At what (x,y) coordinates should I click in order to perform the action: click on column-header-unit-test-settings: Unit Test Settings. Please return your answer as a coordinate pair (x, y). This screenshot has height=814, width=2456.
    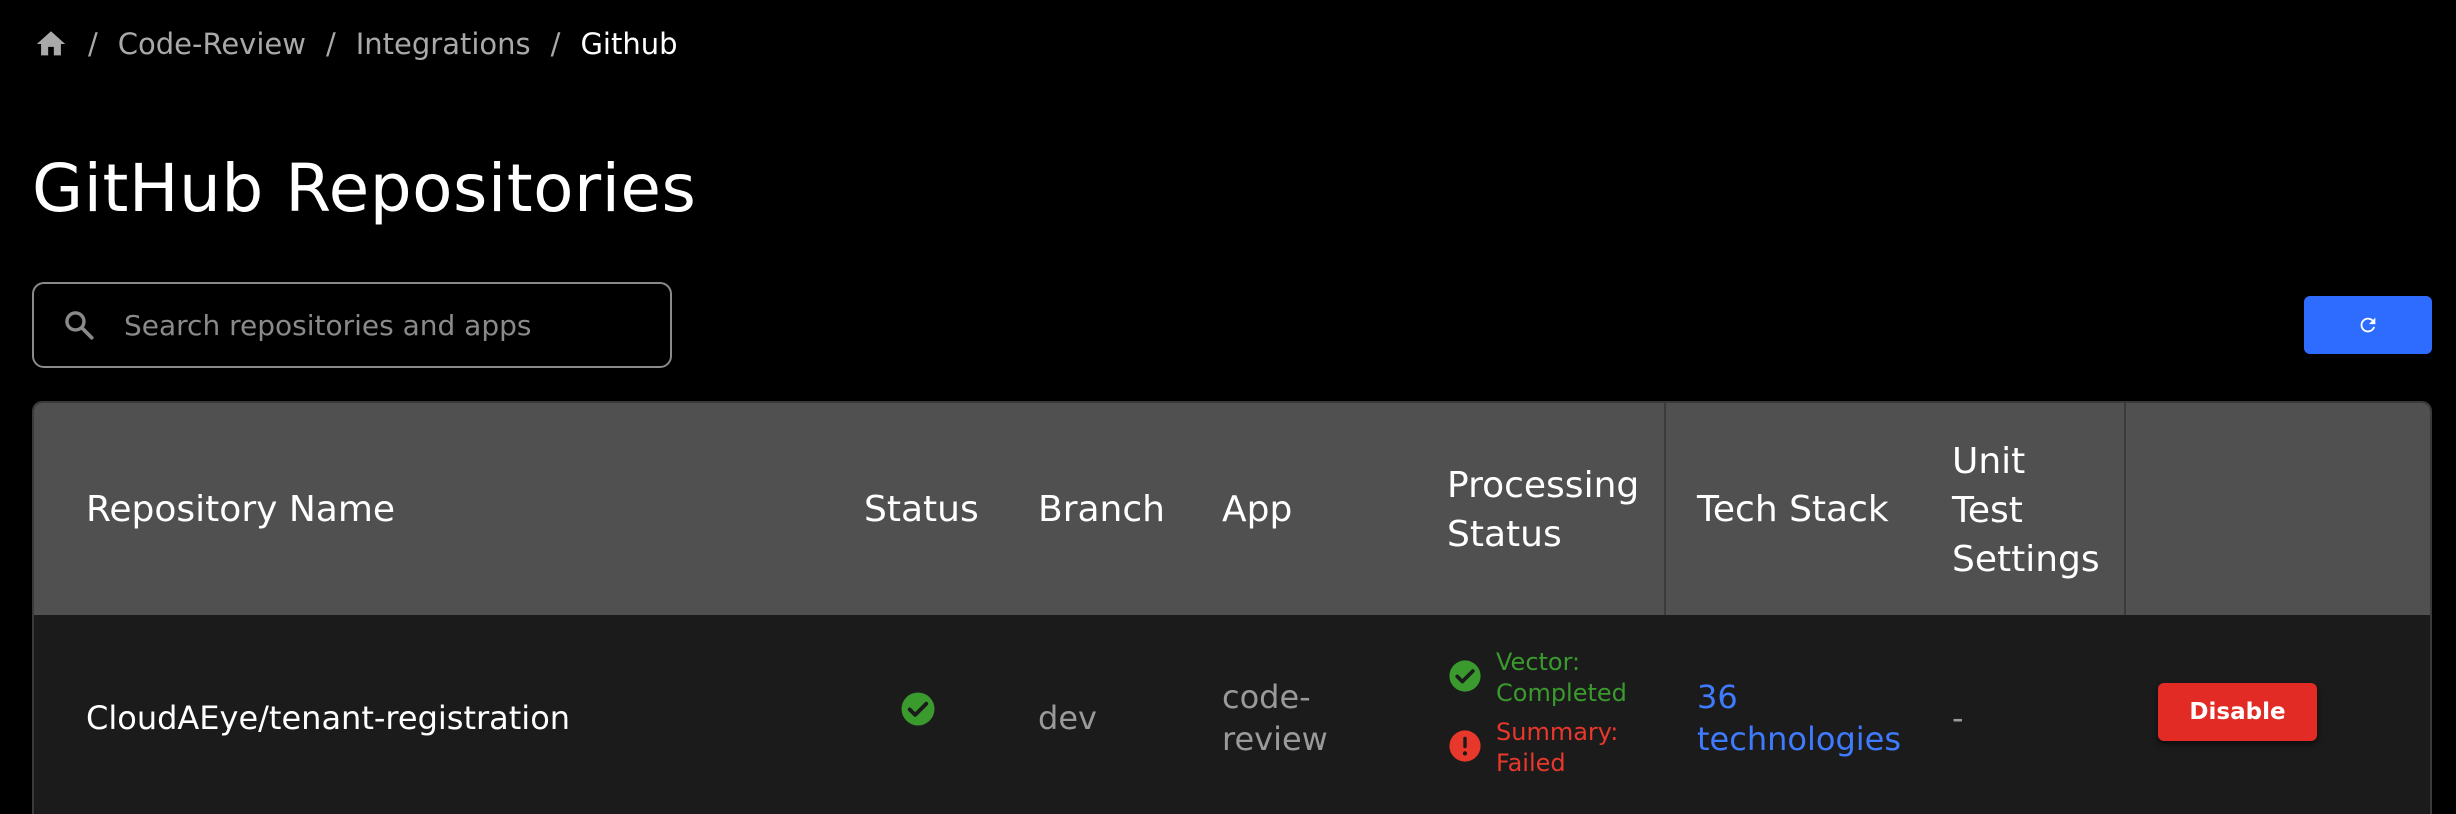
    Looking at the image, I should click on (2026, 510).